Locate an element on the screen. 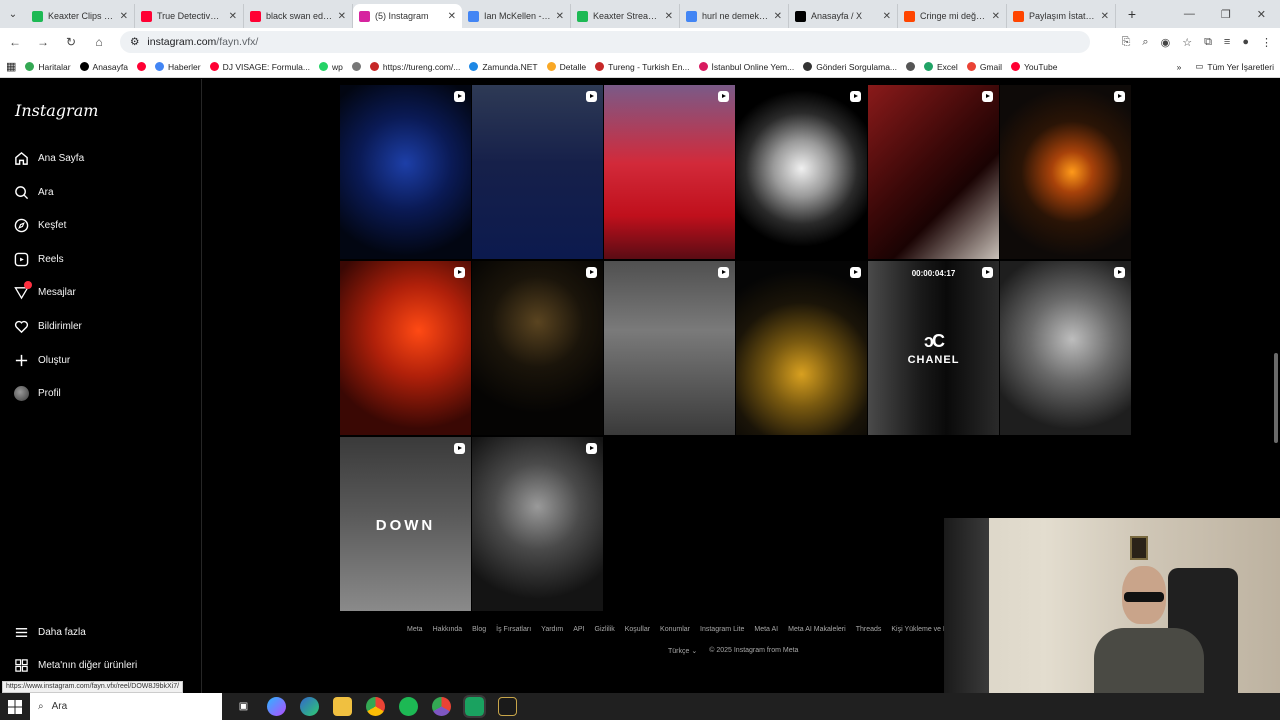  league-icon is located at coordinates (507, 706).